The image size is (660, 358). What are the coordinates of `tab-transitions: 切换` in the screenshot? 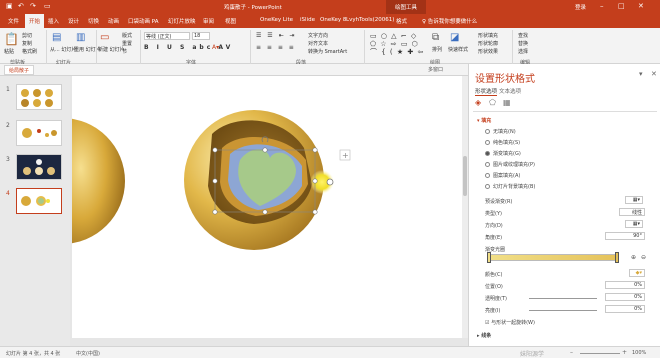 It's located at (93, 21).